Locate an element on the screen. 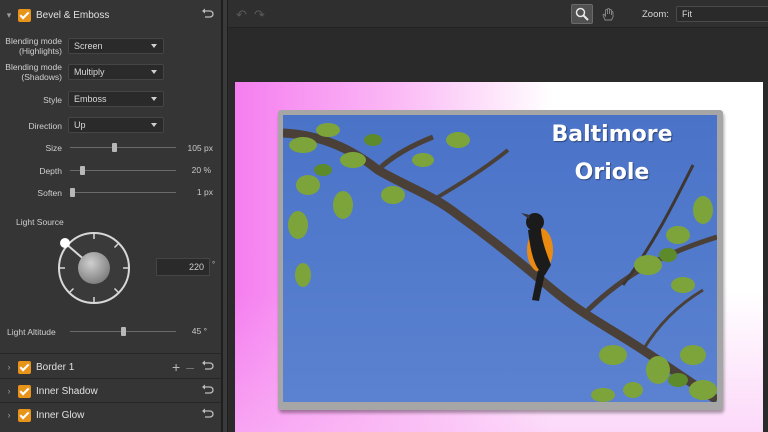 This screenshot has height=432, width=768. inner-shadow-title: Inner Shadow is located at coordinates (67, 391).